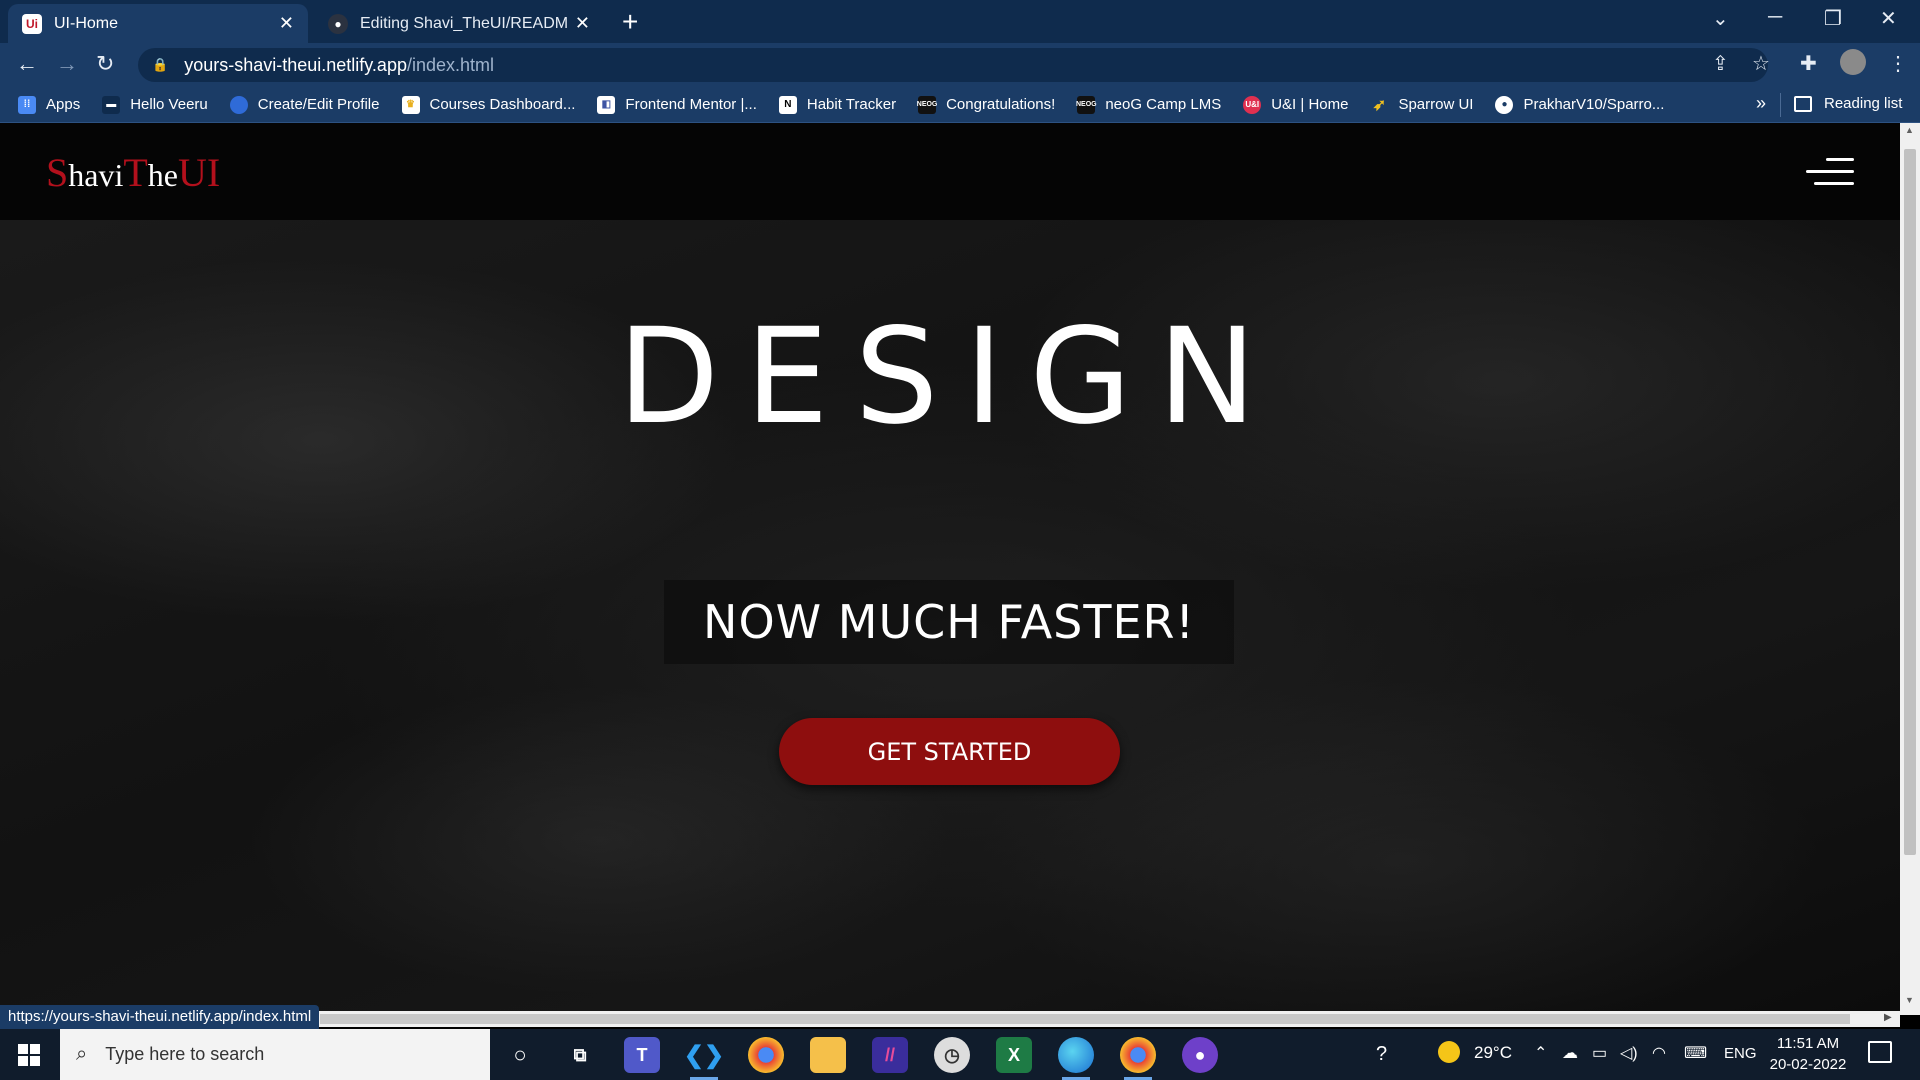 The width and height of the screenshot is (1920, 1080). What do you see at coordinates (580, 1055) in the screenshot?
I see `task-view-icon: ⧉` at bounding box center [580, 1055].